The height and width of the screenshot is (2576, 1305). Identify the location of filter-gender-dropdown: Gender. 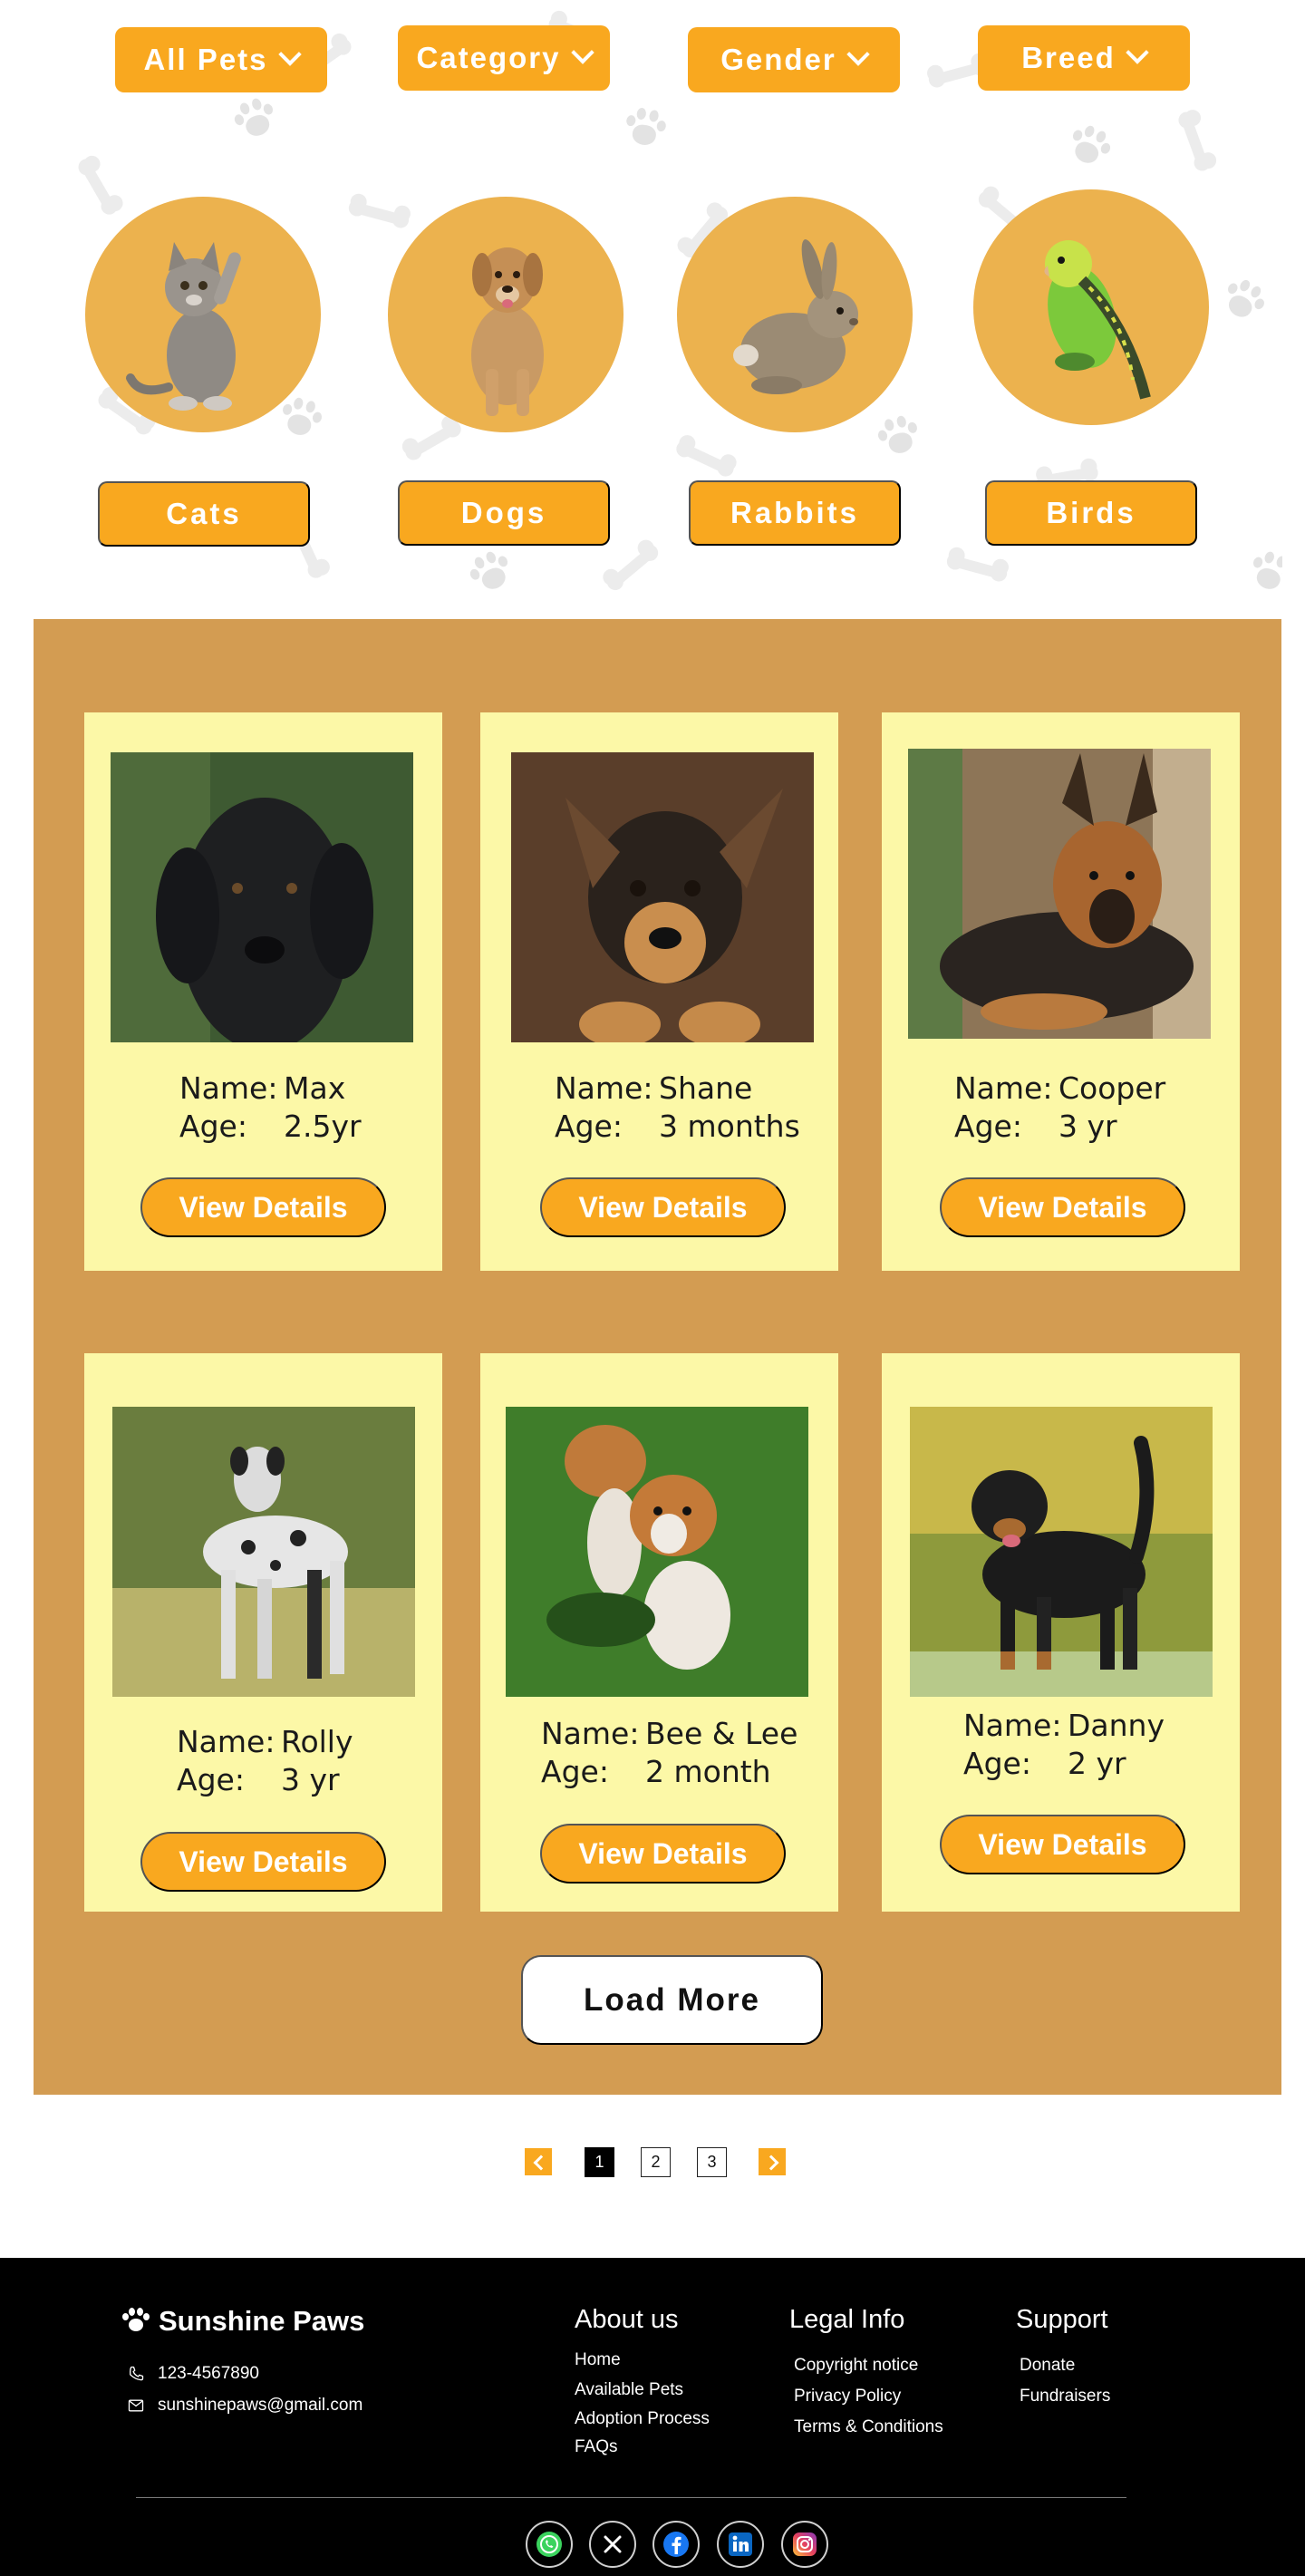
(794, 59).